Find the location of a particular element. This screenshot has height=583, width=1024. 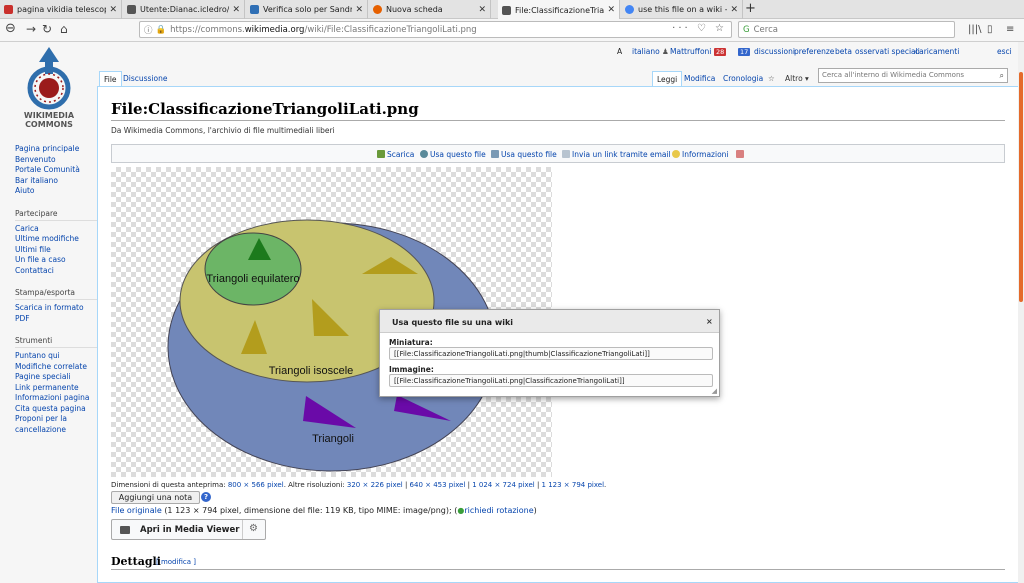

tab-discussione: Discussione is located at coordinates (145, 78).